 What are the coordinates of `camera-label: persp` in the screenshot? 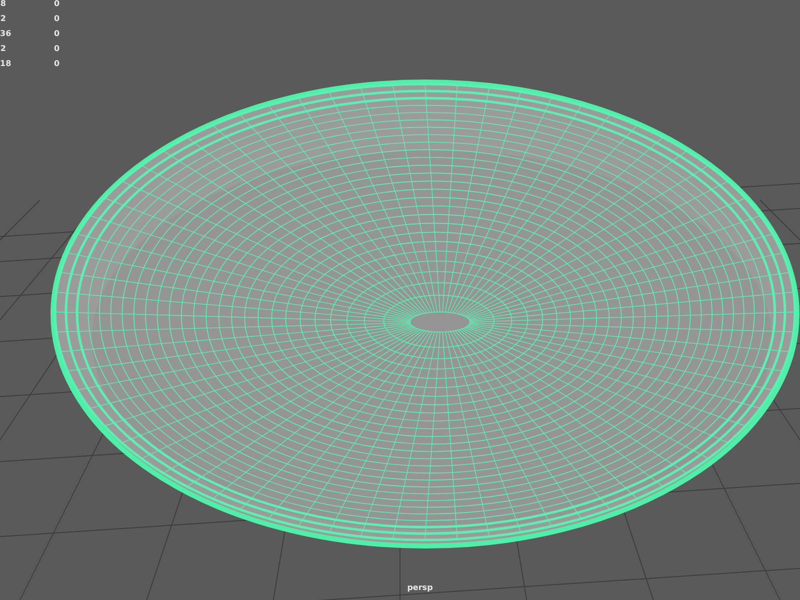 It's located at (420, 588).